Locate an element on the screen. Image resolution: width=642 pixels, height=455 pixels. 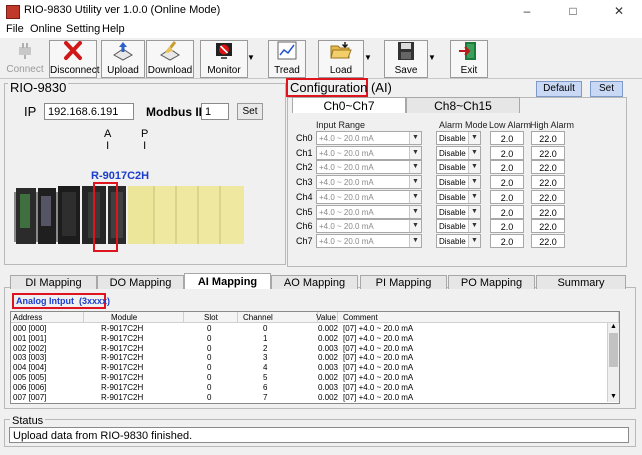
col-address: Address is located at coordinates (47, 317).